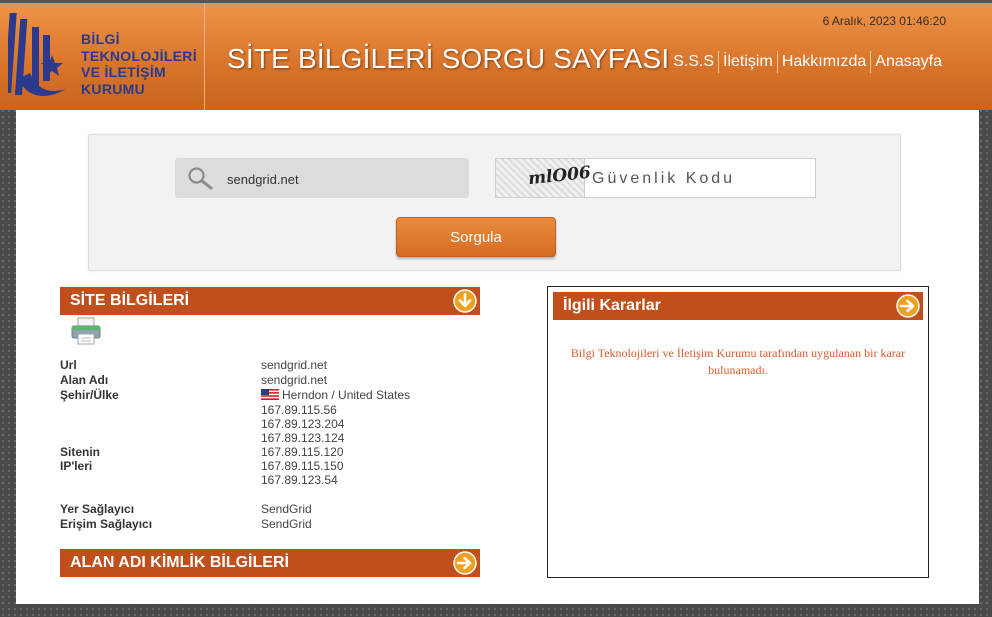 The width and height of the screenshot is (992, 617). What do you see at coordinates (270, 301) in the screenshot?
I see `site-info-header: SİTE BİLGİLERİ` at bounding box center [270, 301].